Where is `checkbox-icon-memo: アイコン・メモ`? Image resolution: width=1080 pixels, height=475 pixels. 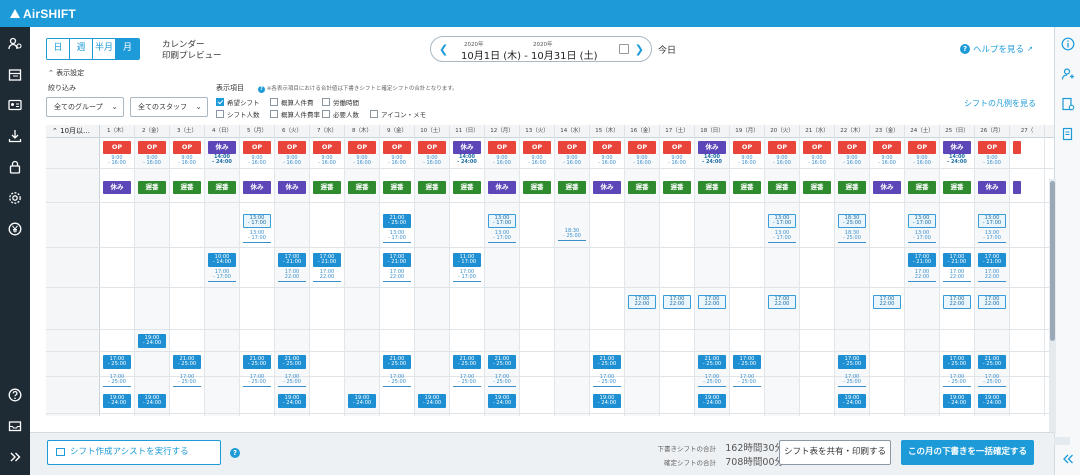 checkbox-icon-memo: アイコン・メモ is located at coordinates (398, 114).